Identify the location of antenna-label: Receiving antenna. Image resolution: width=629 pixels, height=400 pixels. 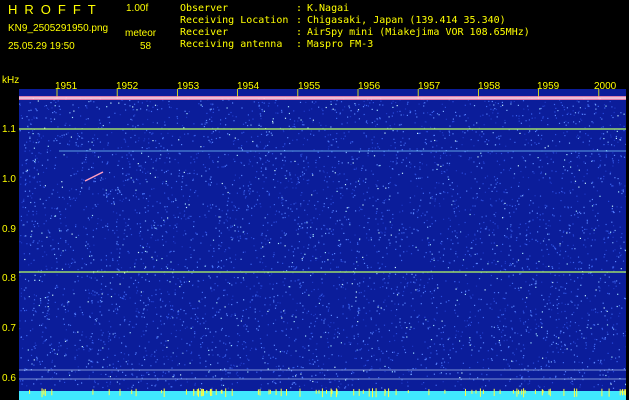
(231, 44).